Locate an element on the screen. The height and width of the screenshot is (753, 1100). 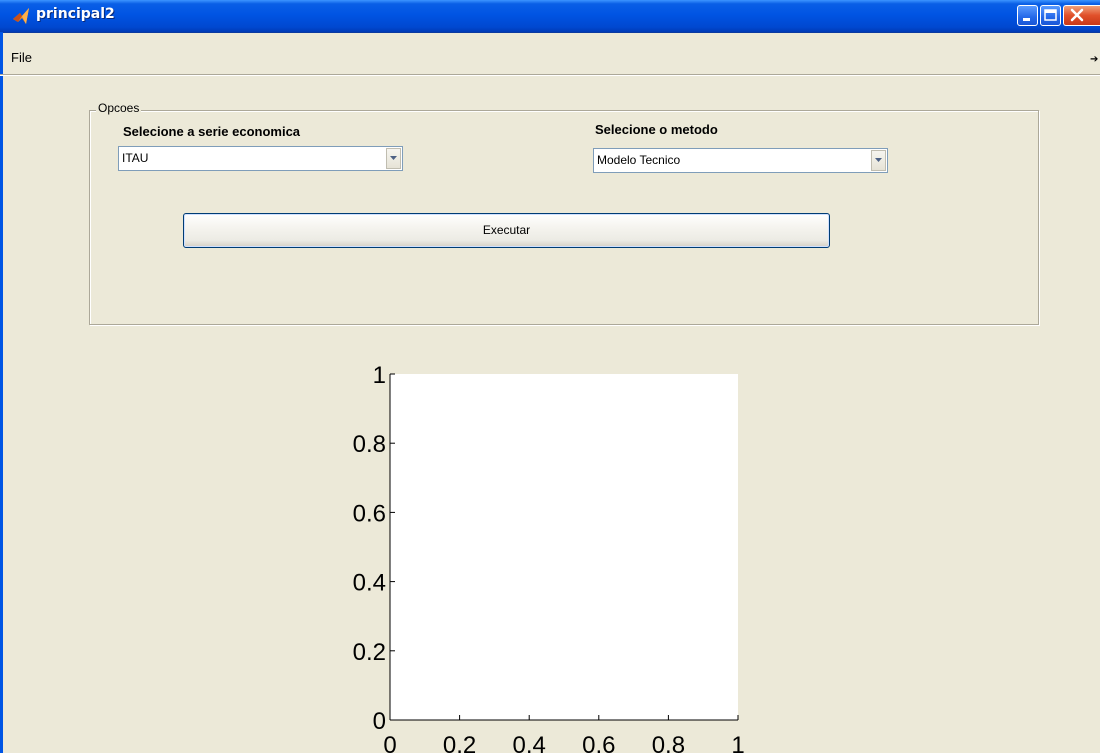
x-tick-label: 0.6 is located at coordinates (598, 742).